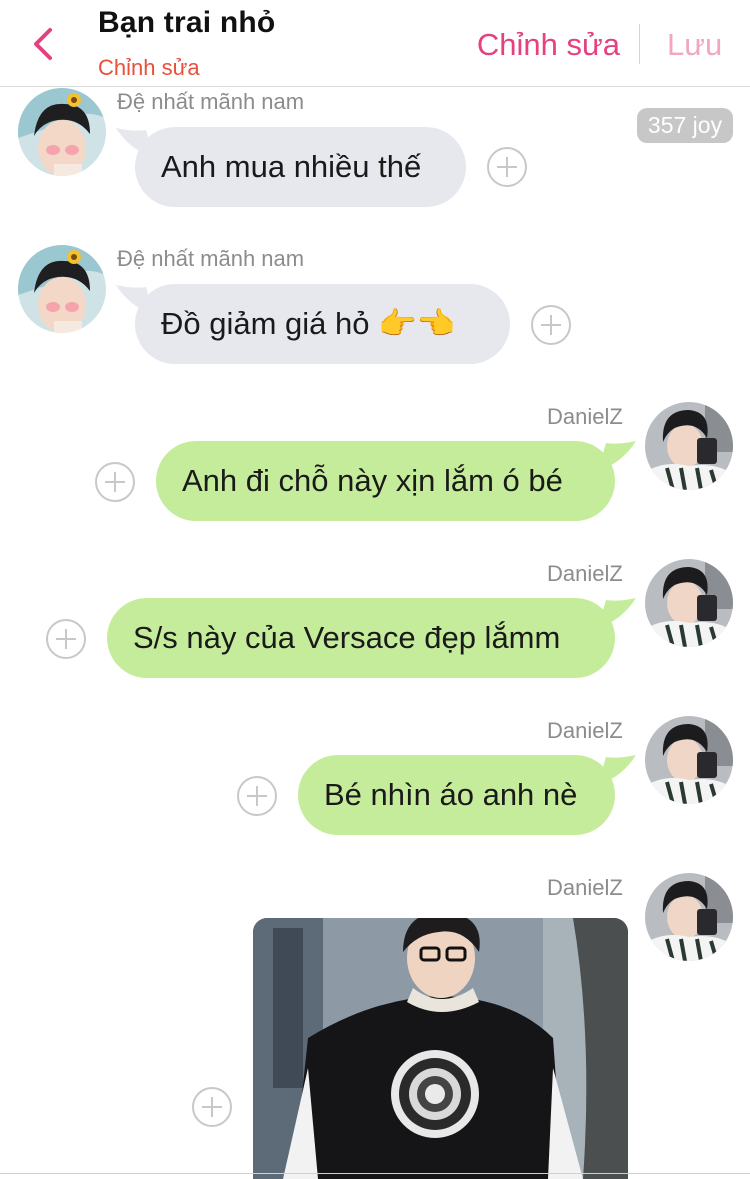  What do you see at coordinates (385, 481) in the screenshot?
I see `message-bubble-outgoing: Anh đi chỗ này xịn lắm ó bé` at bounding box center [385, 481].